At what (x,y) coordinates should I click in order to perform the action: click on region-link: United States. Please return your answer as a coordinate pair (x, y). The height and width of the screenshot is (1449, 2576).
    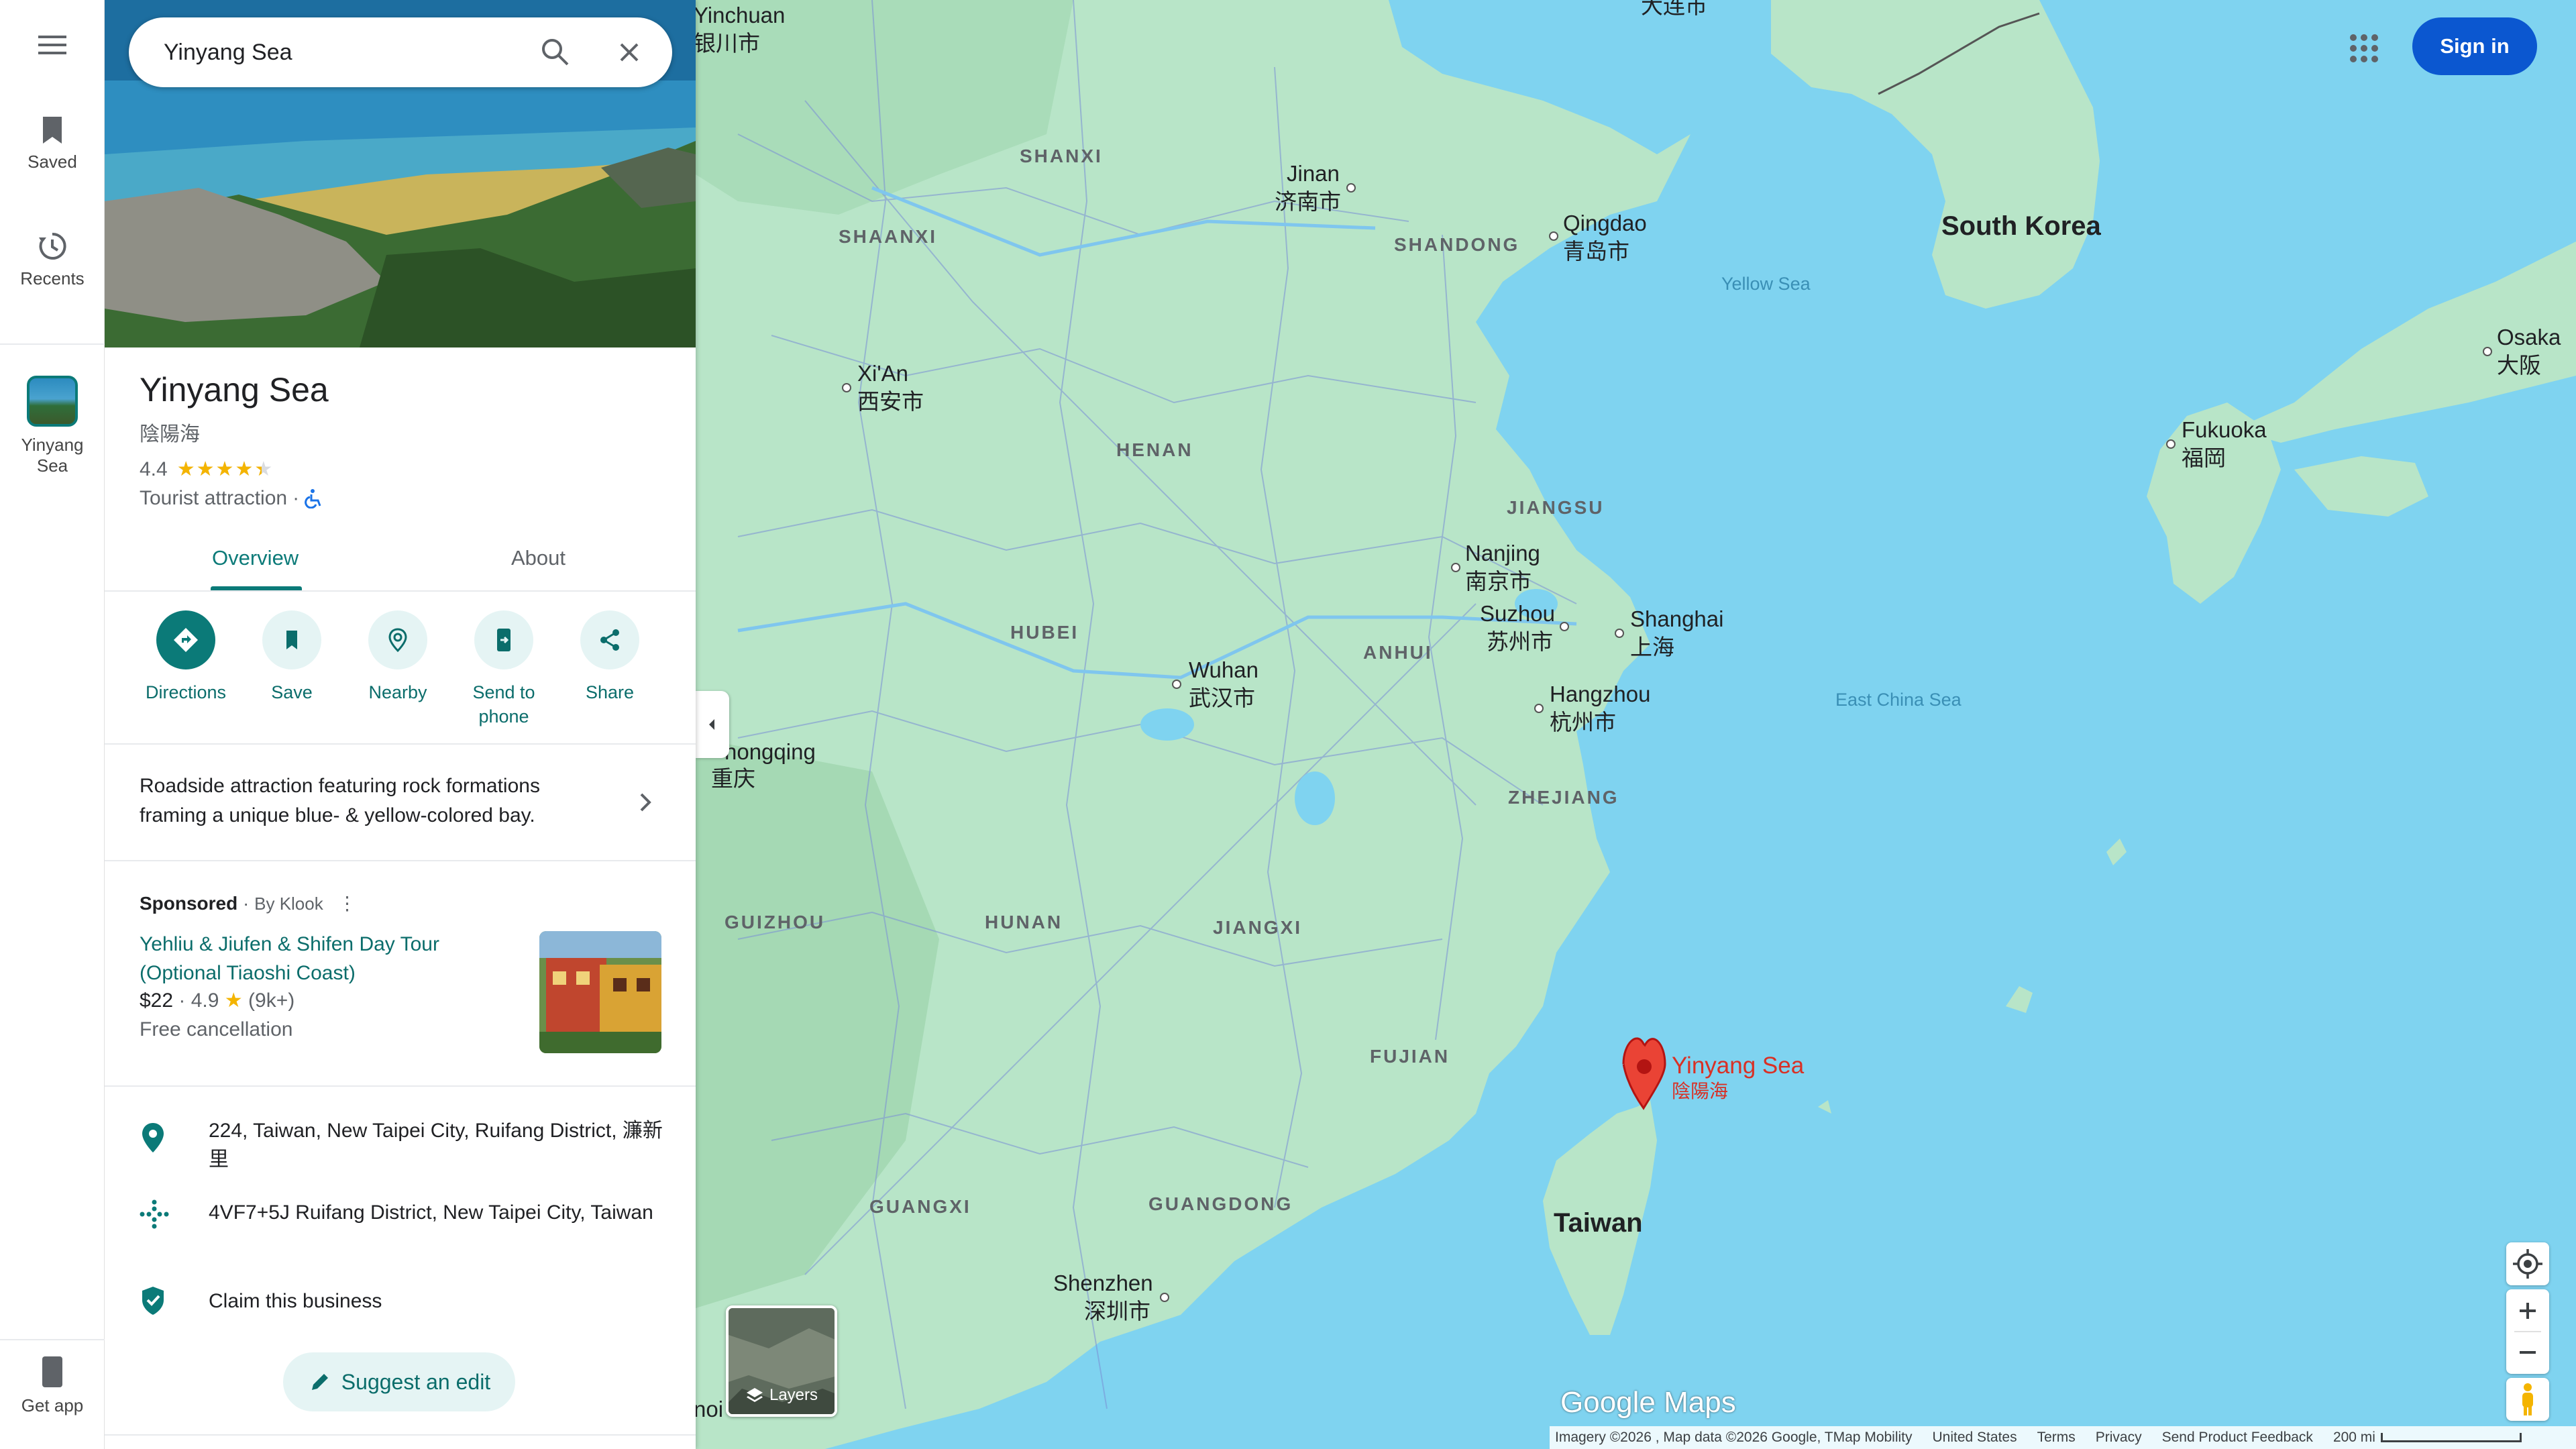
    Looking at the image, I should click on (1975, 1438).